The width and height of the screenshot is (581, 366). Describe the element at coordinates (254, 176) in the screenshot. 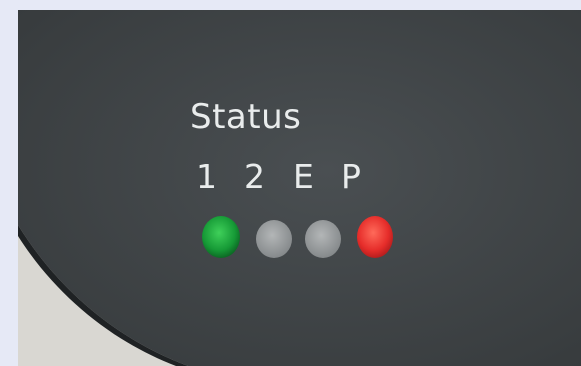

I see `channel-label-2: 2` at that location.